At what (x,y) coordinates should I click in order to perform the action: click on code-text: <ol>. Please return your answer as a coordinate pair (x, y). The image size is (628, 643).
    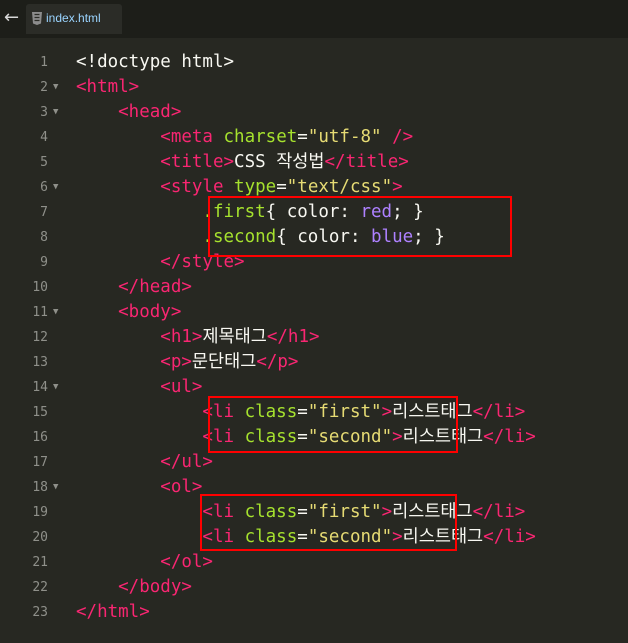
    Looking at the image, I should click on (139, 487).